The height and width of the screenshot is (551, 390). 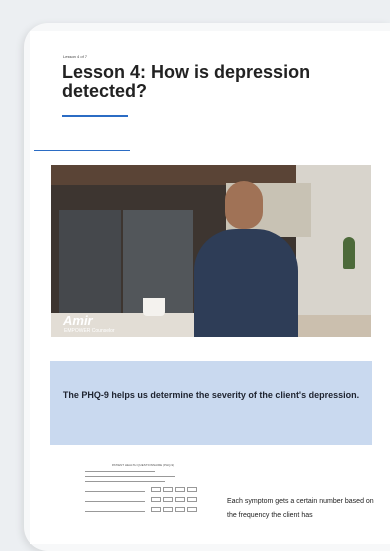 What do you see at coordinates (89, 331) in the screenshot?
I see `speaker-role: EMPOWER Counselor` at bounding box center [89, 331].